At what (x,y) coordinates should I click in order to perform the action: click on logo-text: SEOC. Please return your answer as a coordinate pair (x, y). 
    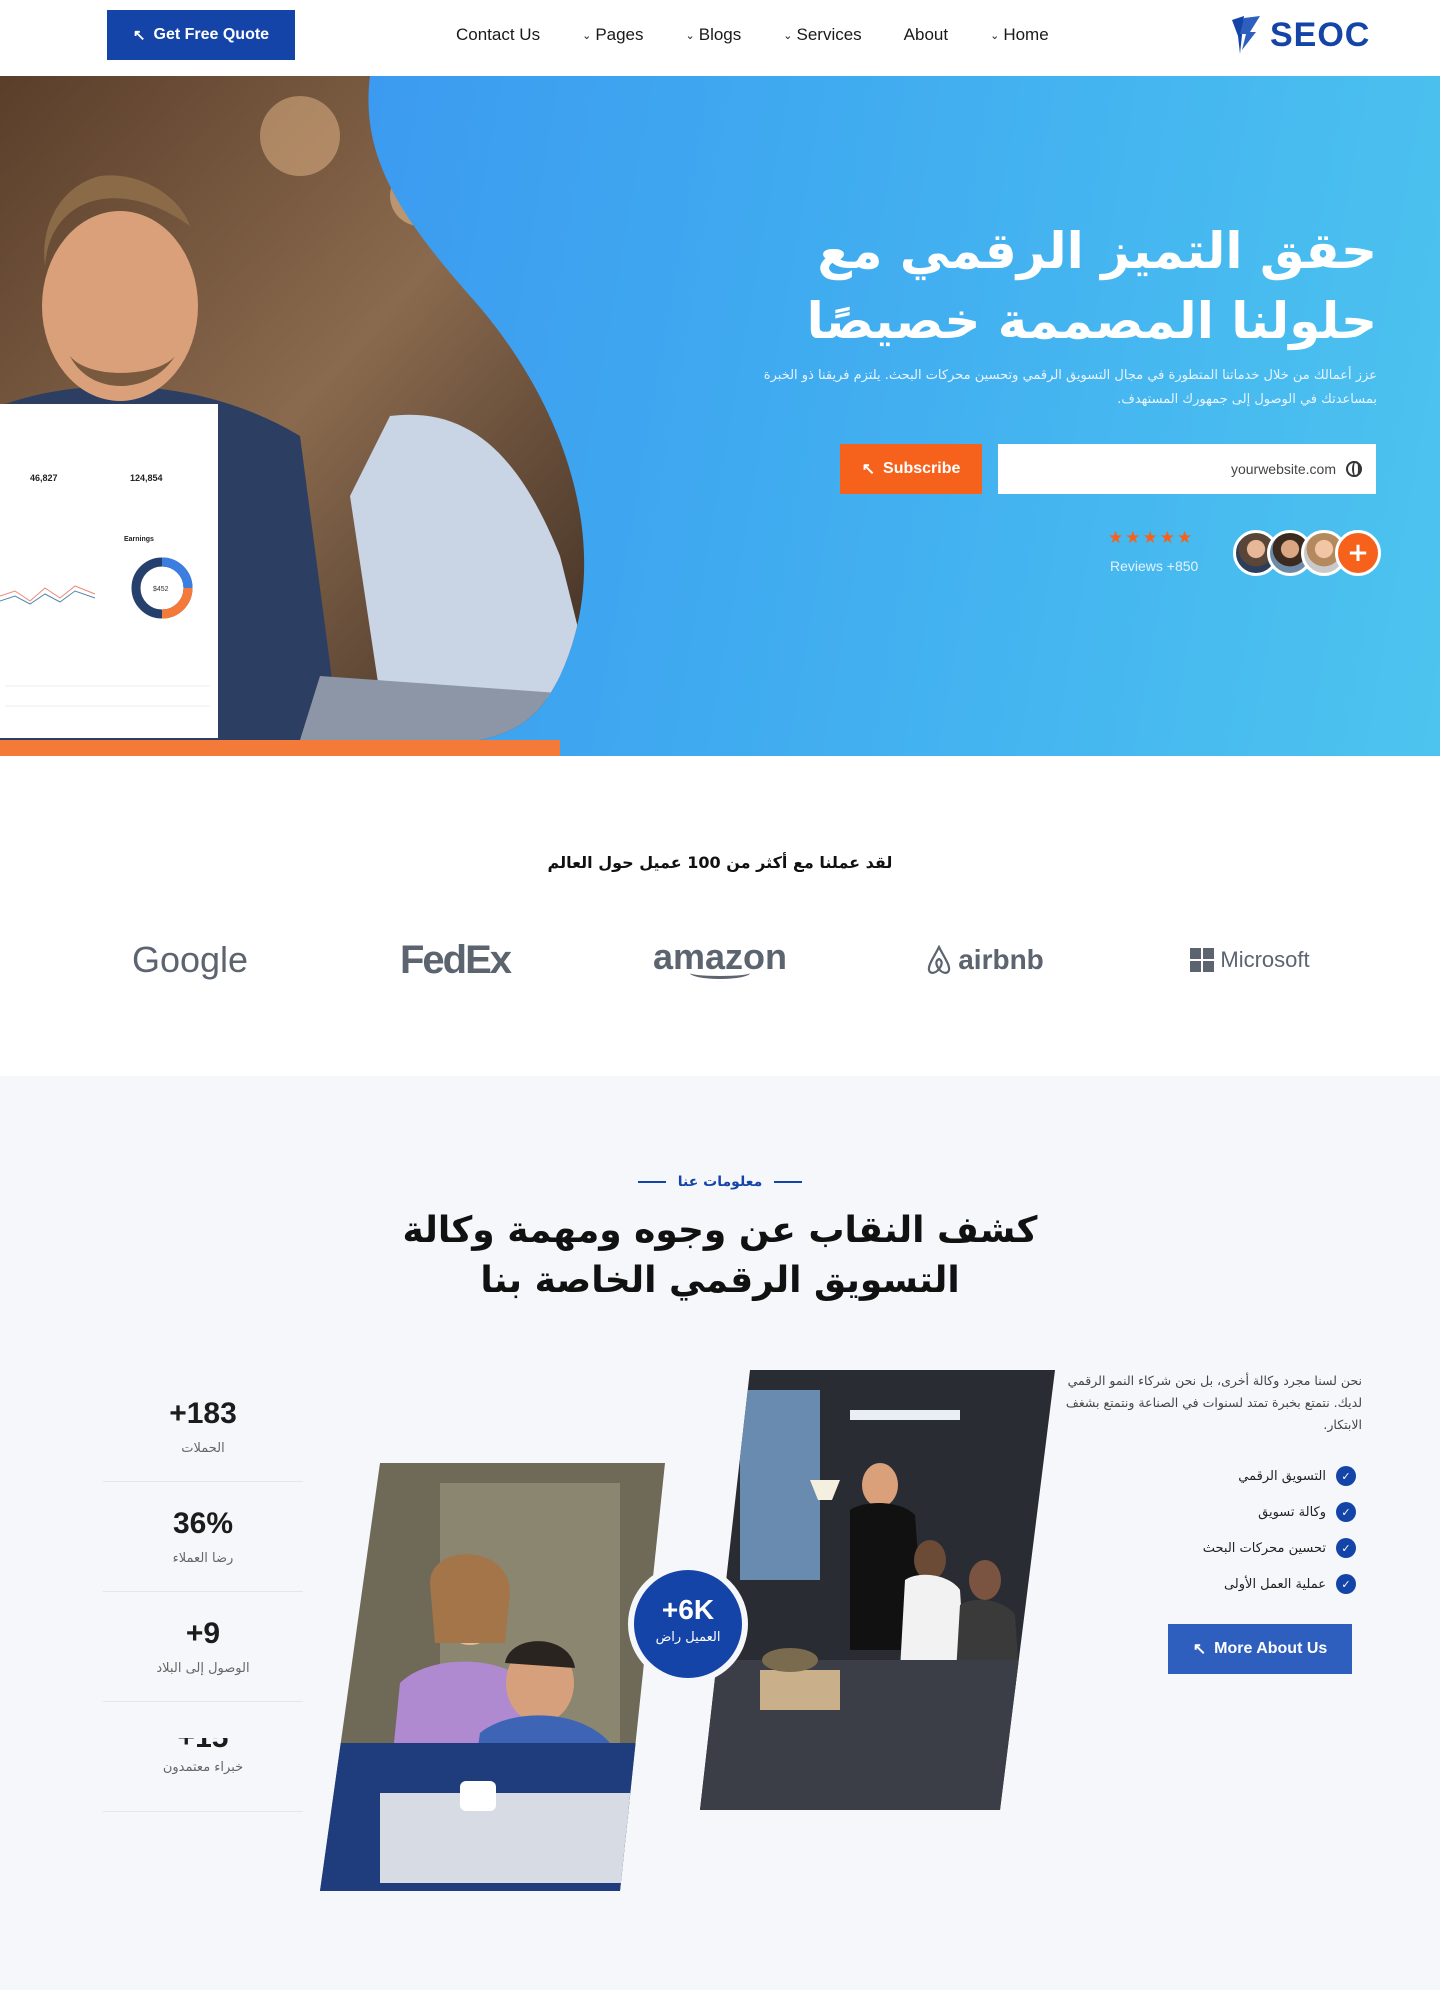
    Looking at the image, I should click on (1320, 34).